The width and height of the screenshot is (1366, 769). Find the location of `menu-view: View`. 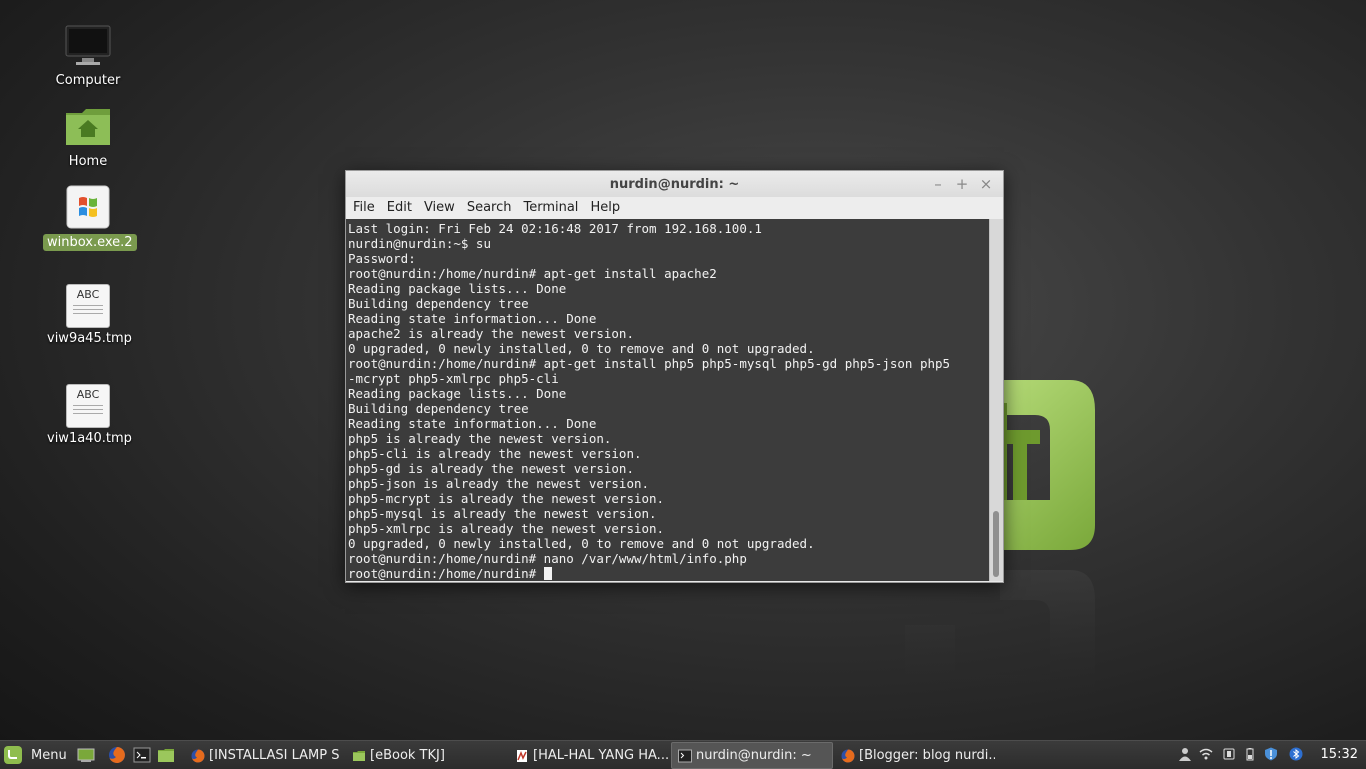

menu-view: View is located at coordinates (439, 208).